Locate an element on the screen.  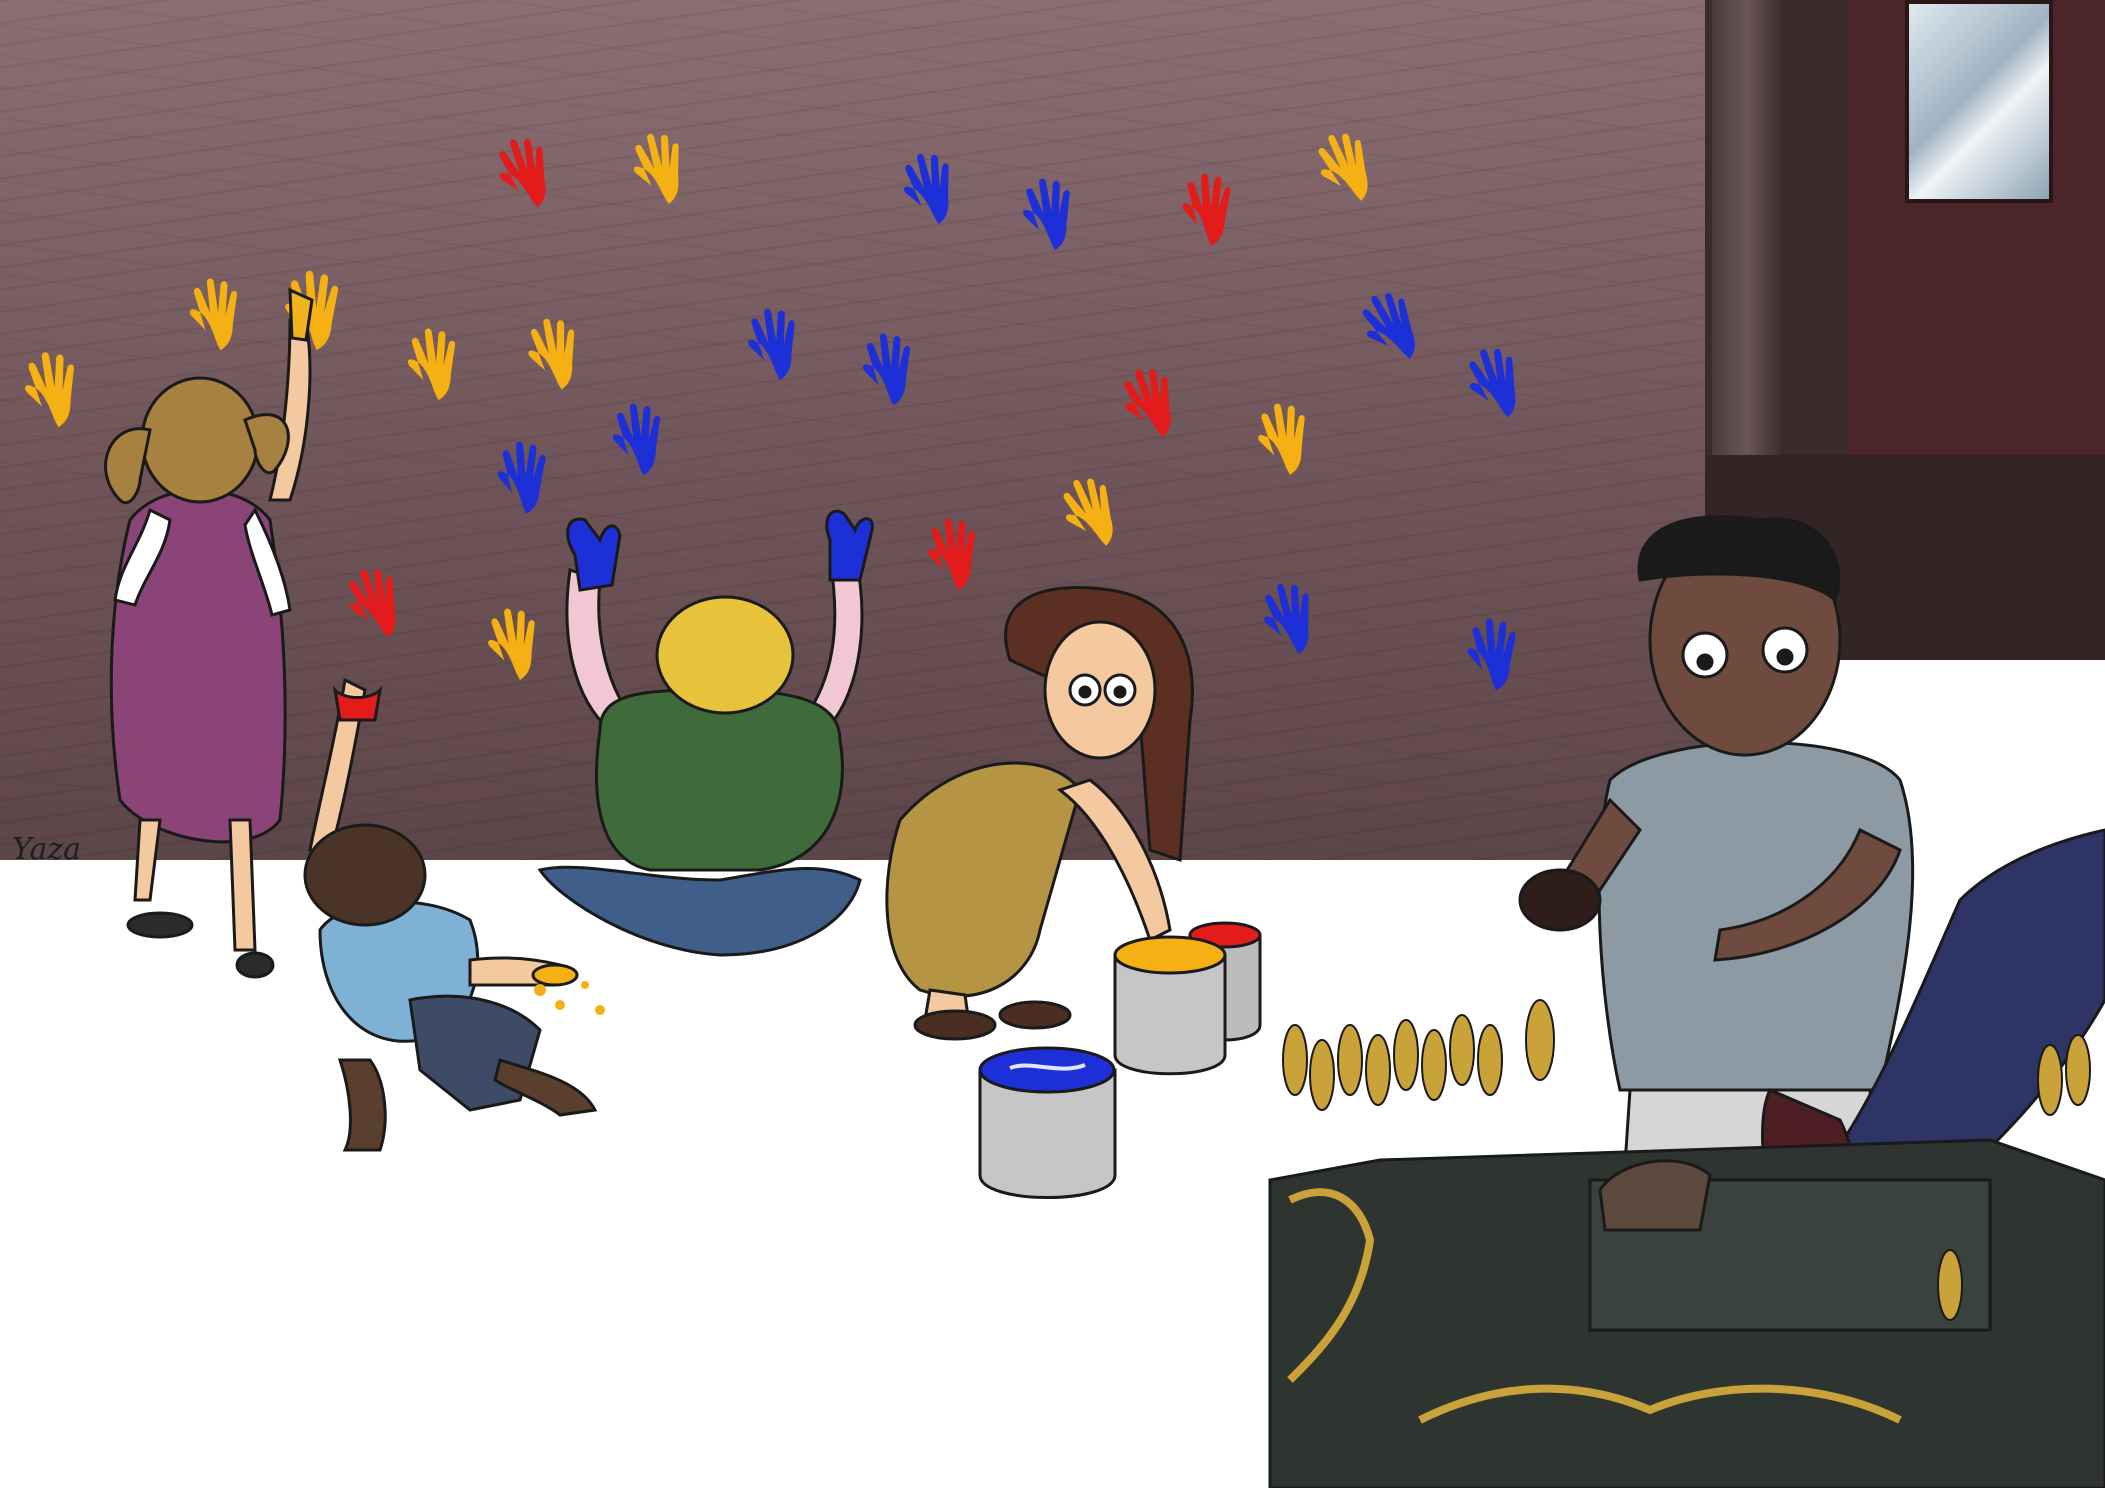
girl-pigtails is located at coordinates (209, 633).